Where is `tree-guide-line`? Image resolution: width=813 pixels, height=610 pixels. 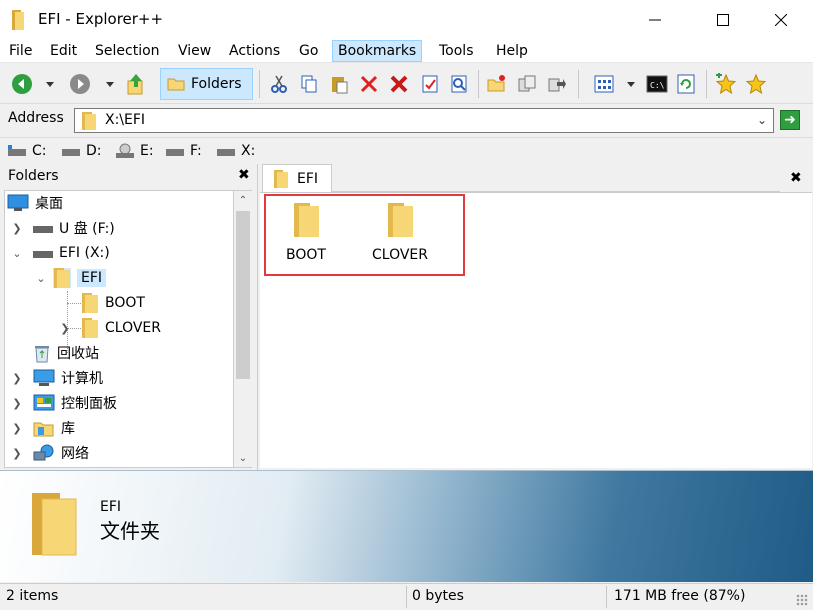
tree-guide-line is located at coordinates (74, 303).